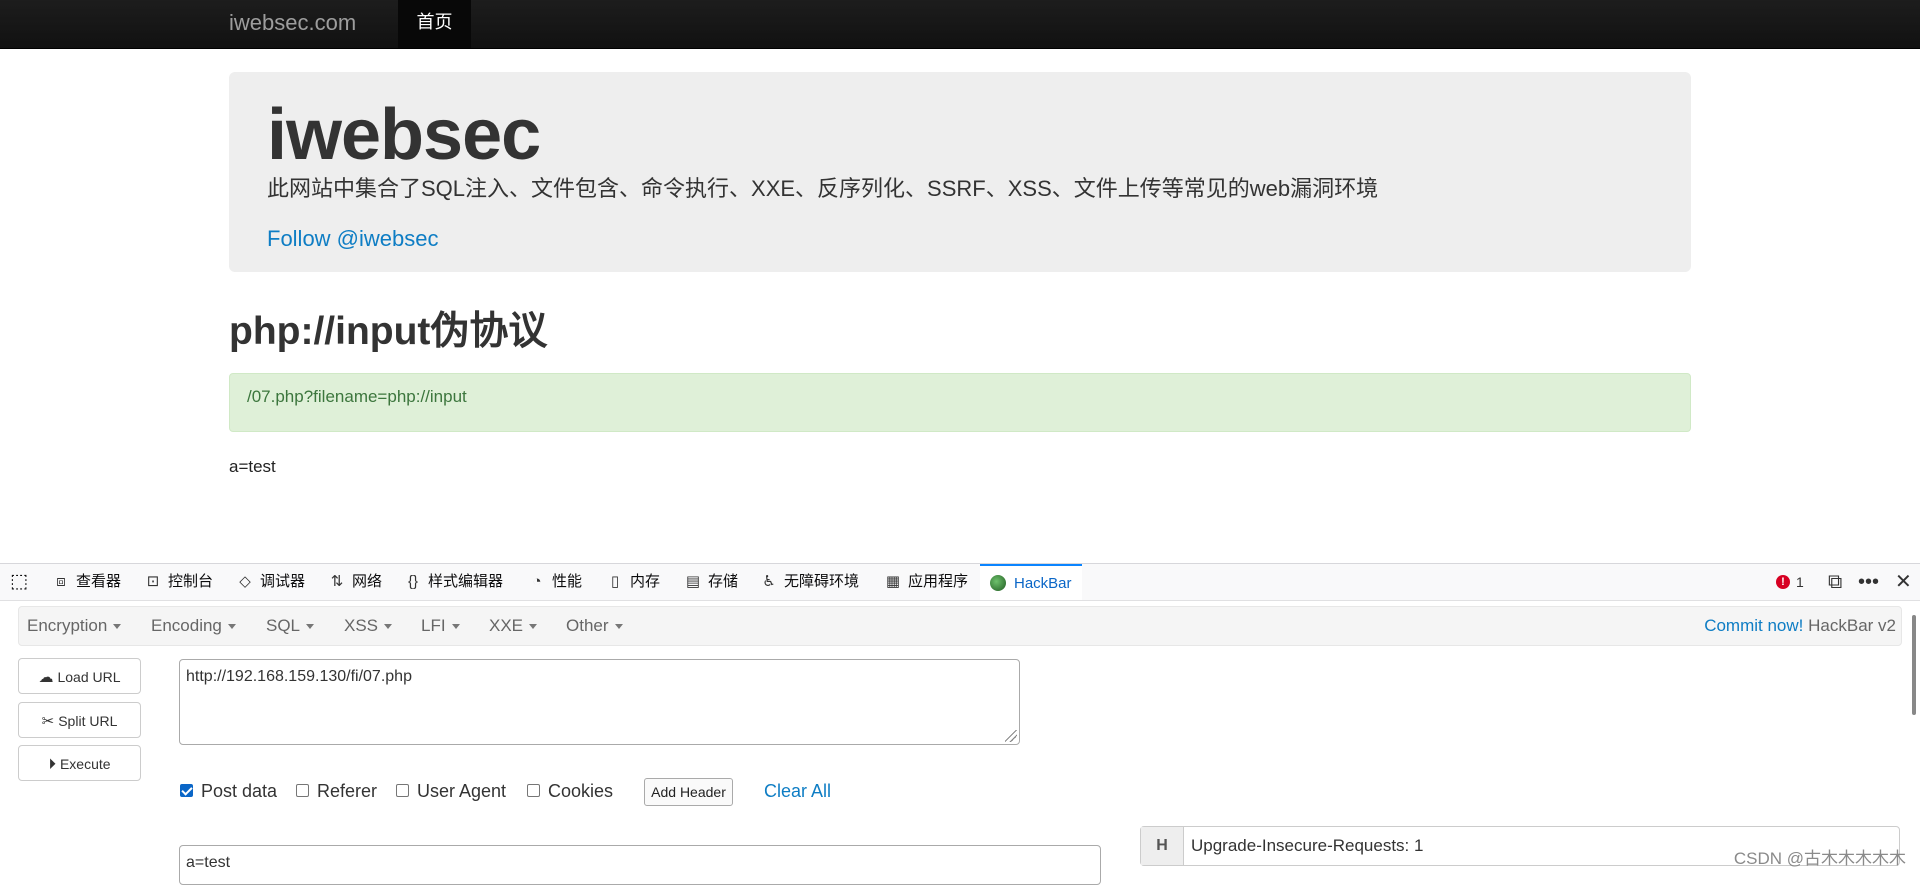 This screenshot has width=1920, height=885. Describe the element at coordinates (640, 865) in the screenshot. I see `post-data-textarea: a=test` at that location.